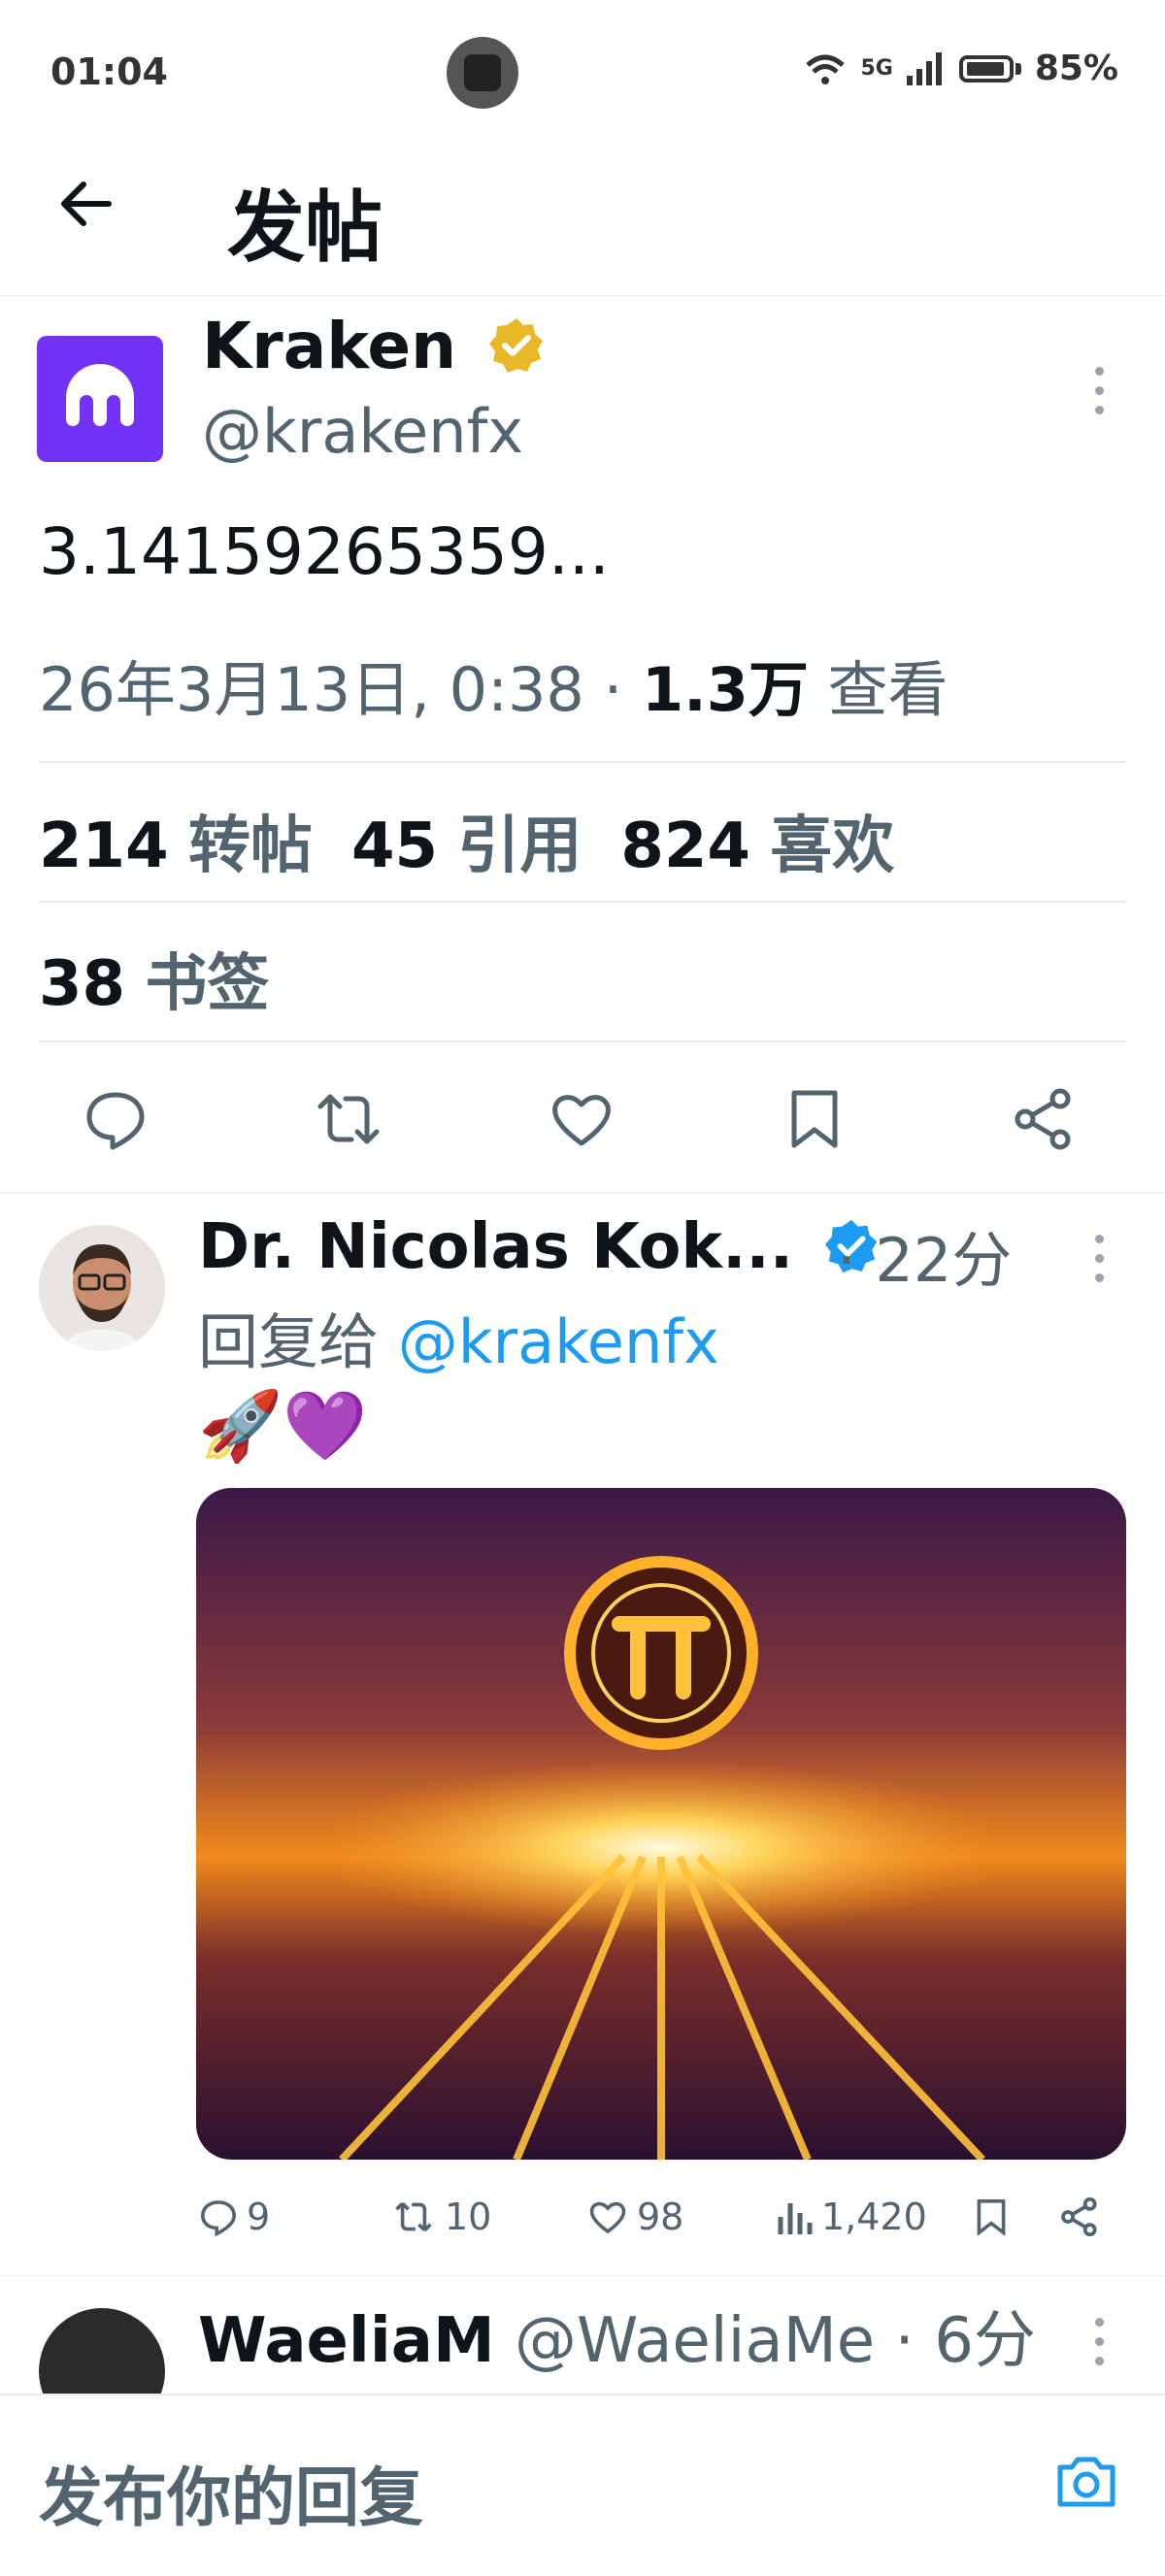 This screenshot has width=1165, height=2576. Describe the element at coordinates (100, 395) in the screenshot. I see `kraken-logo-icon` at that location.